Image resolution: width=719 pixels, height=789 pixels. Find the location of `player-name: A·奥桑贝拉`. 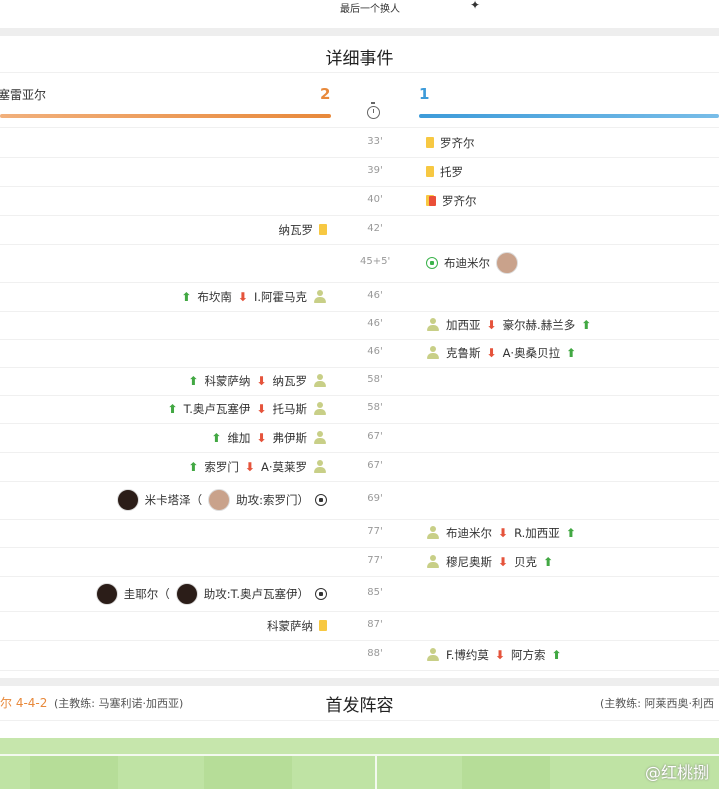

player-name: A·奥桑贝拉 is located at coordinates (532, 353).